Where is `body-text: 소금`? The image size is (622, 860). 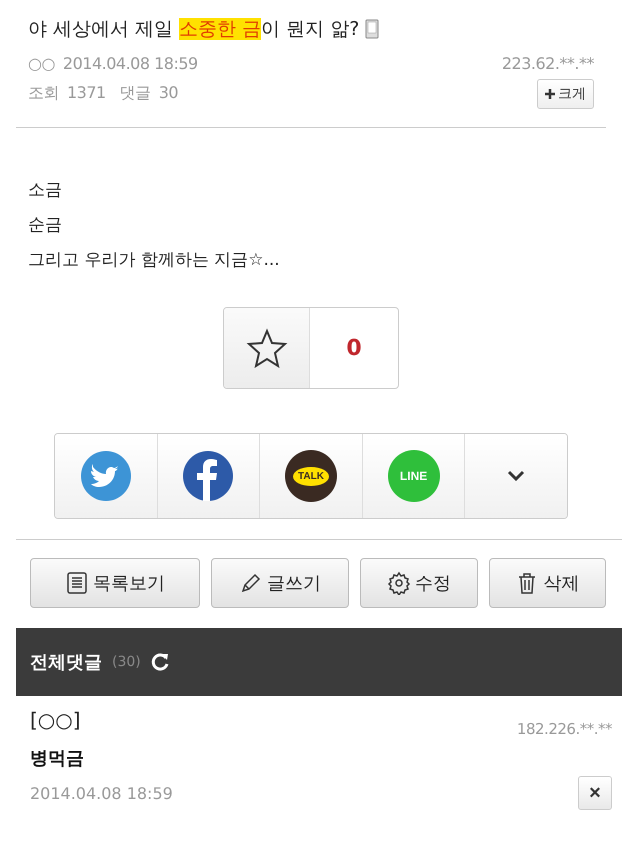
body-text: 소금 is located at coordinates (45, 190).